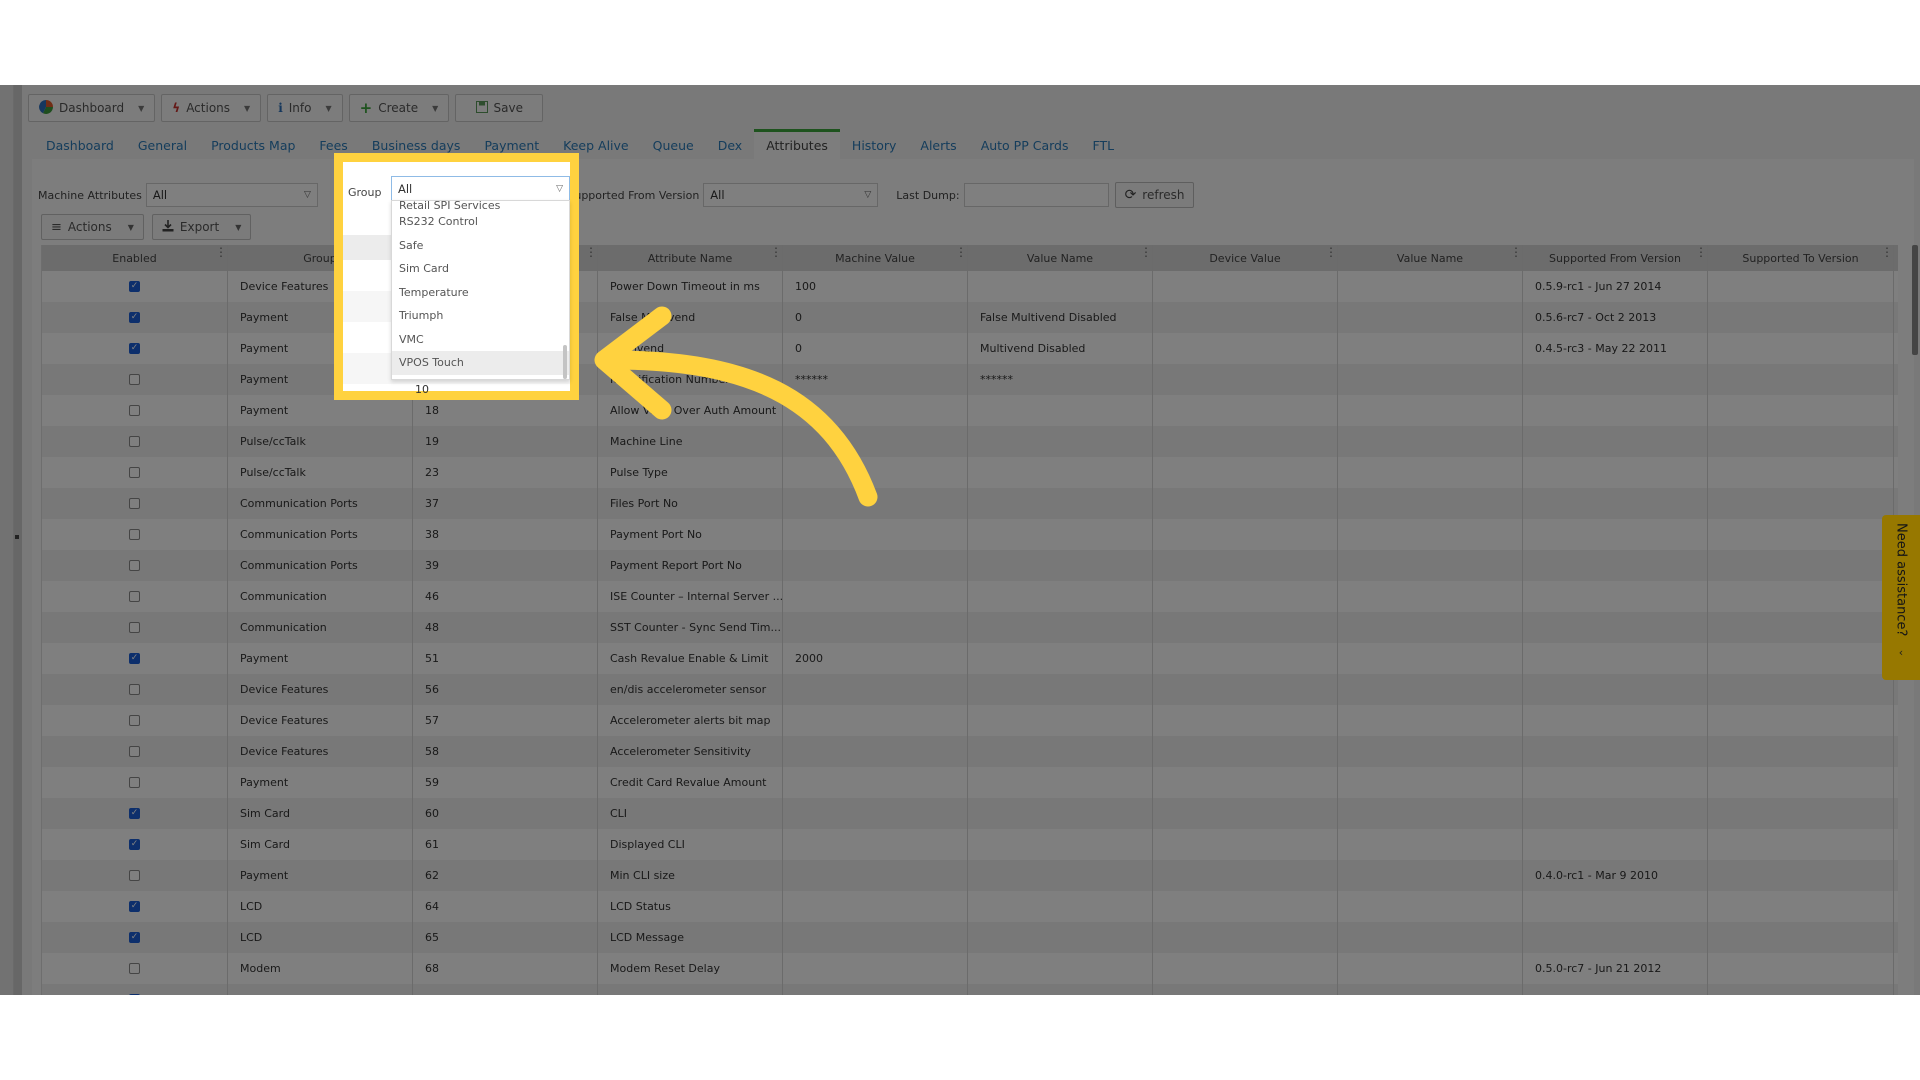 The height and width of the screenshot is (1080, 1920). I want to click on dropdown-scrollbar, so click(565, 362).